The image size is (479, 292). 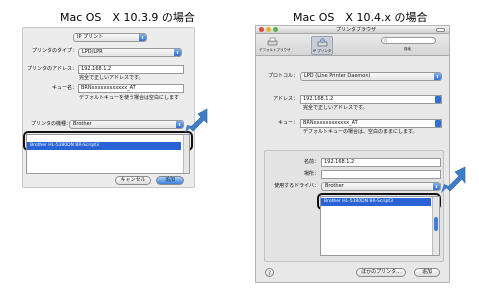 I want to click on left-queue-note: デフォルトキューを使う場合は空白にします, so click(x=129, y=98).